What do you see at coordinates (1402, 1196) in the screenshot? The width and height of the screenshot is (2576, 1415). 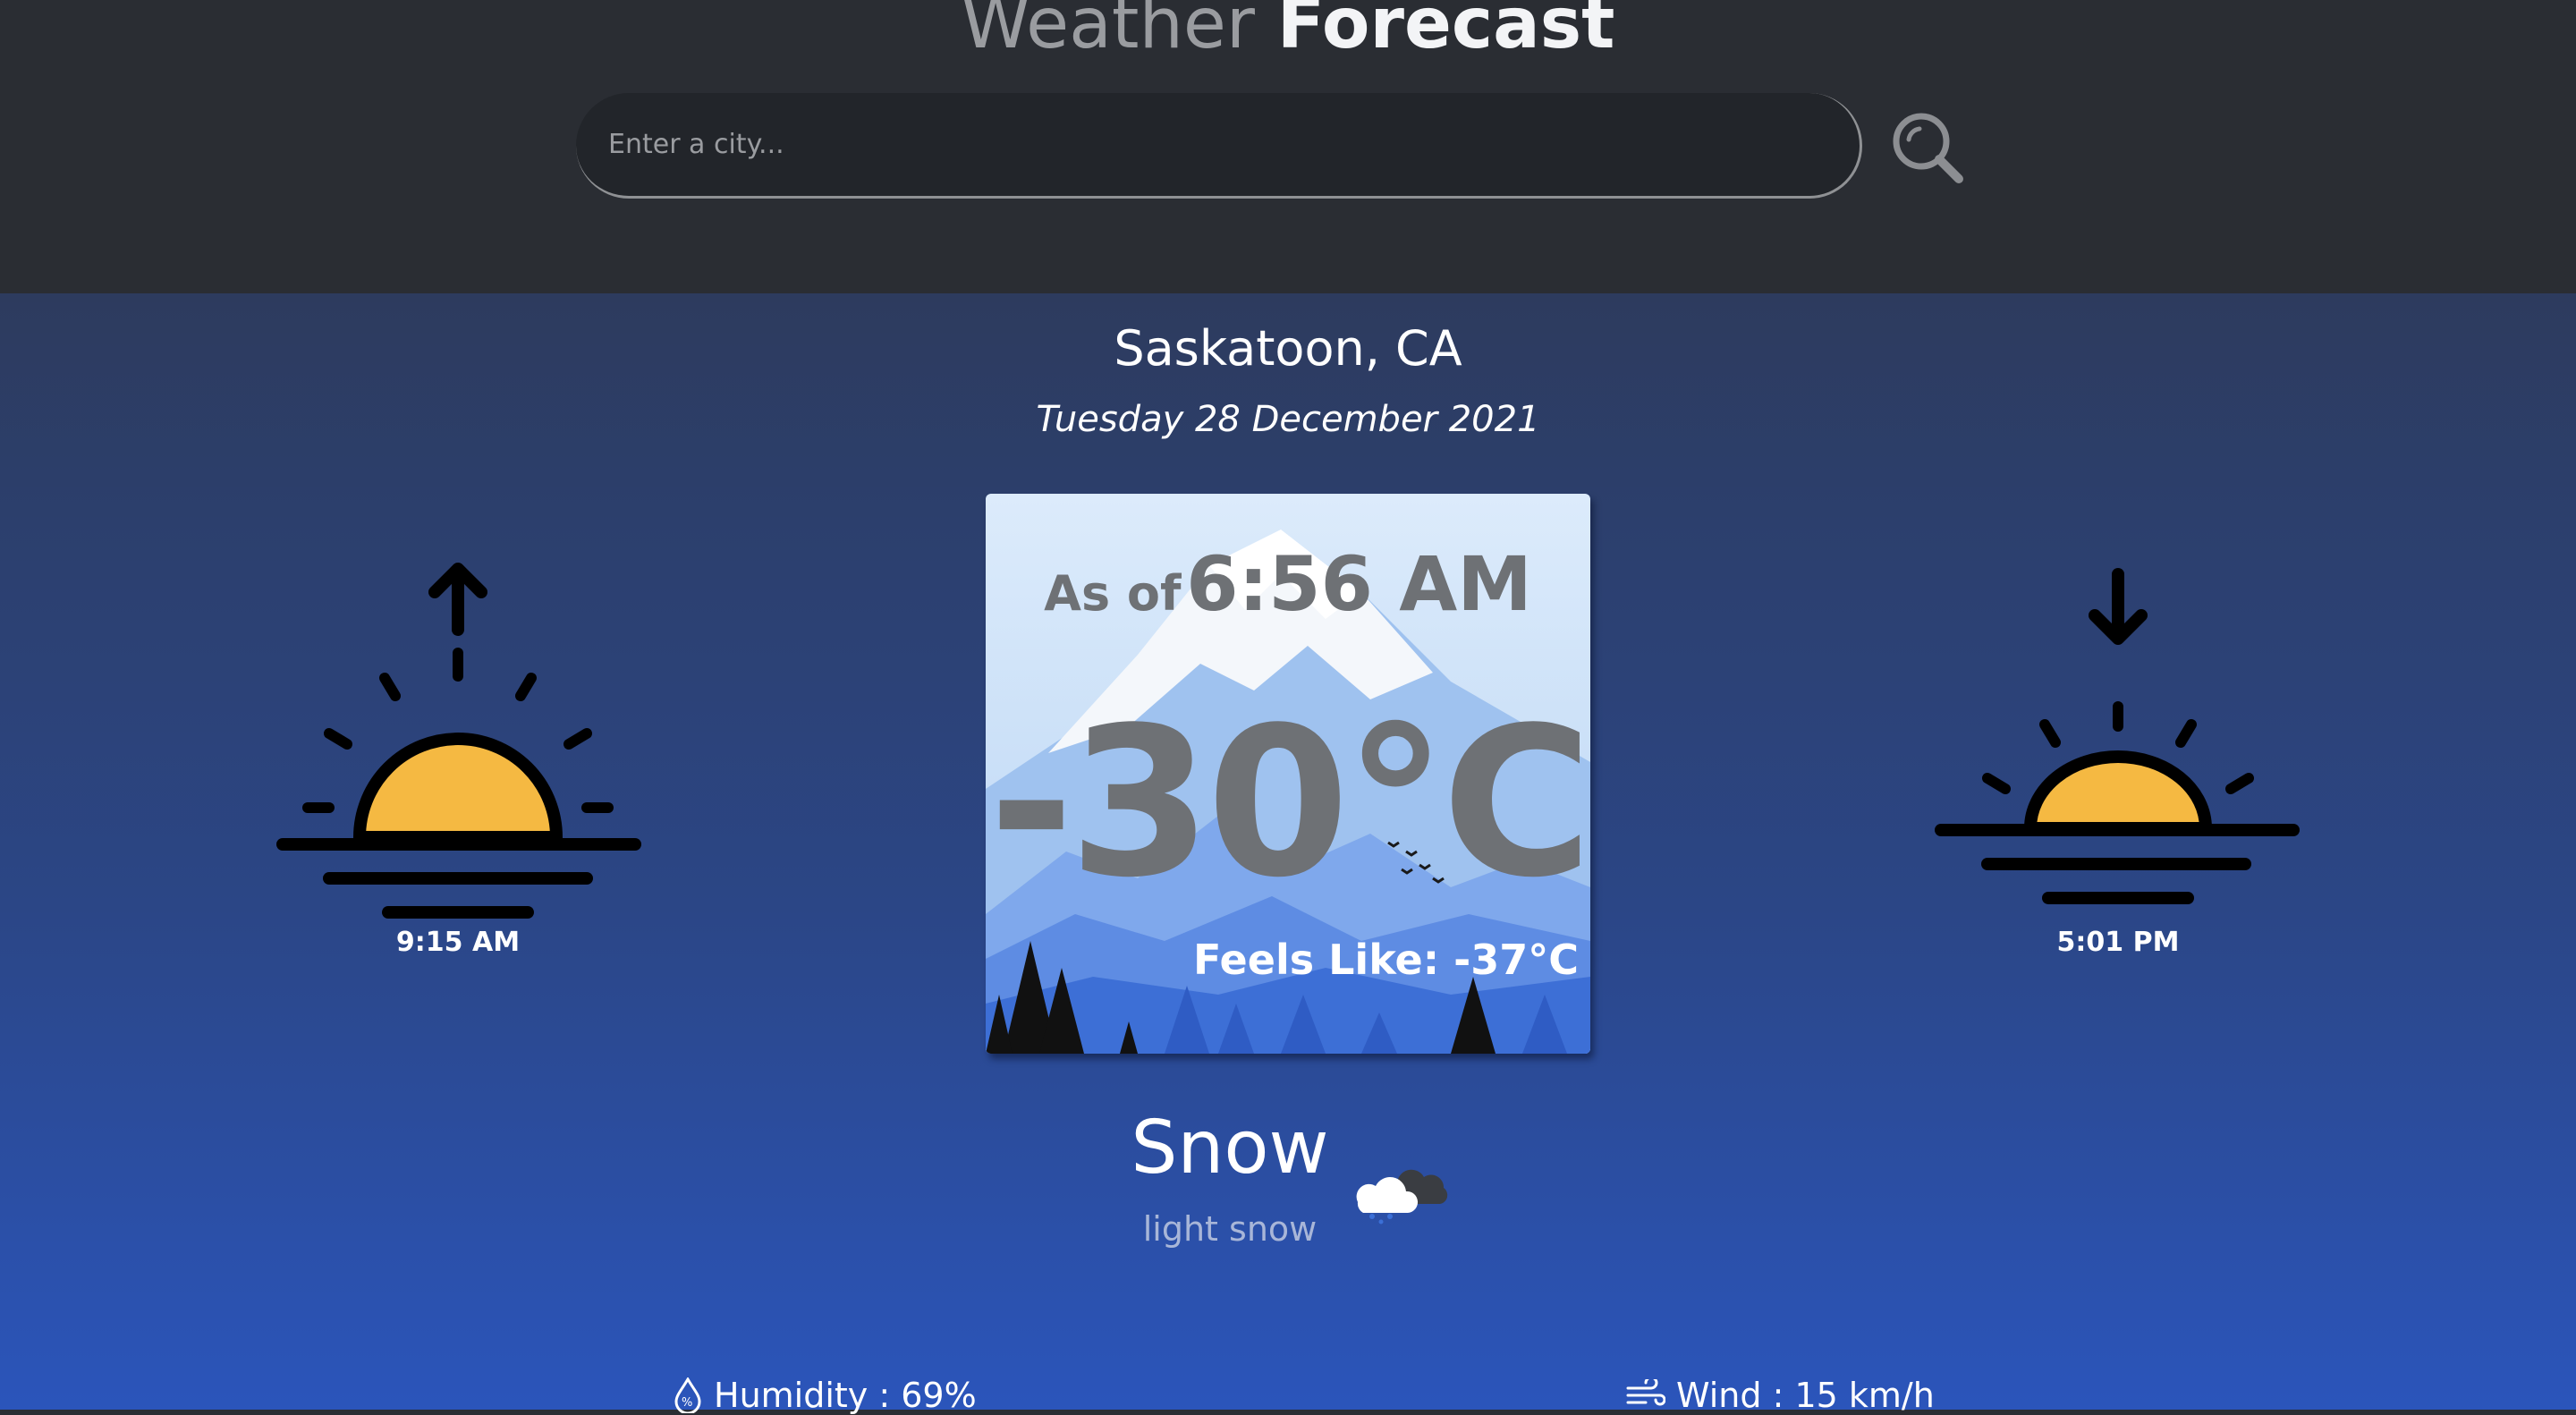 I see `snow-cloud-icon` at bounding box center [1402, 1196].